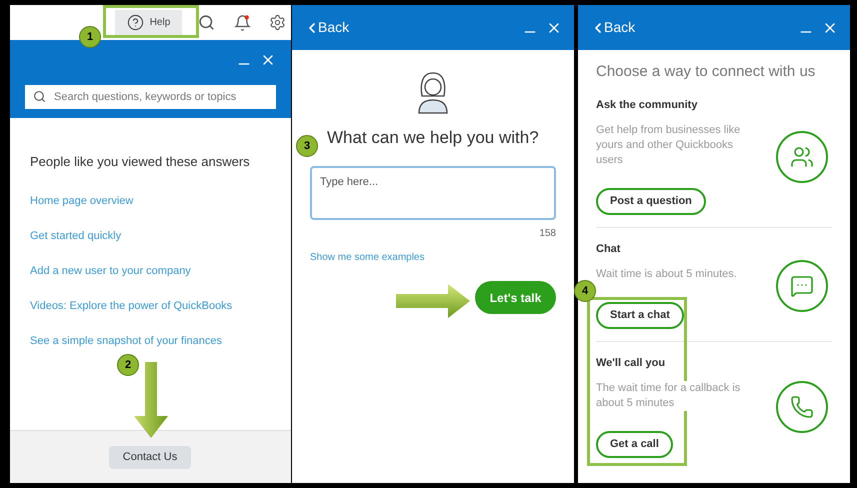  I want to click on option-button: Get a call, so click(634, 444).